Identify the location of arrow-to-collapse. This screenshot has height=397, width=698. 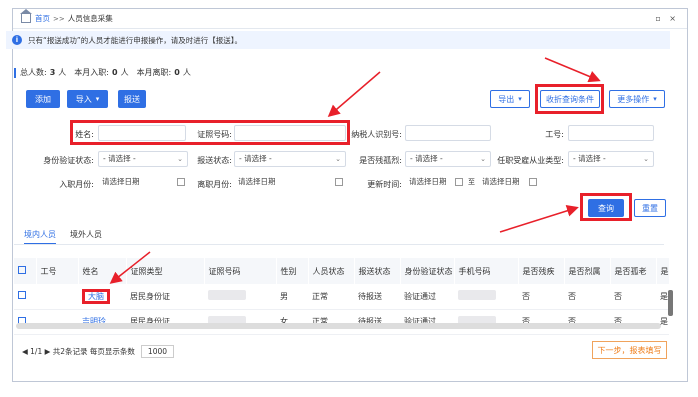
(572, 70).